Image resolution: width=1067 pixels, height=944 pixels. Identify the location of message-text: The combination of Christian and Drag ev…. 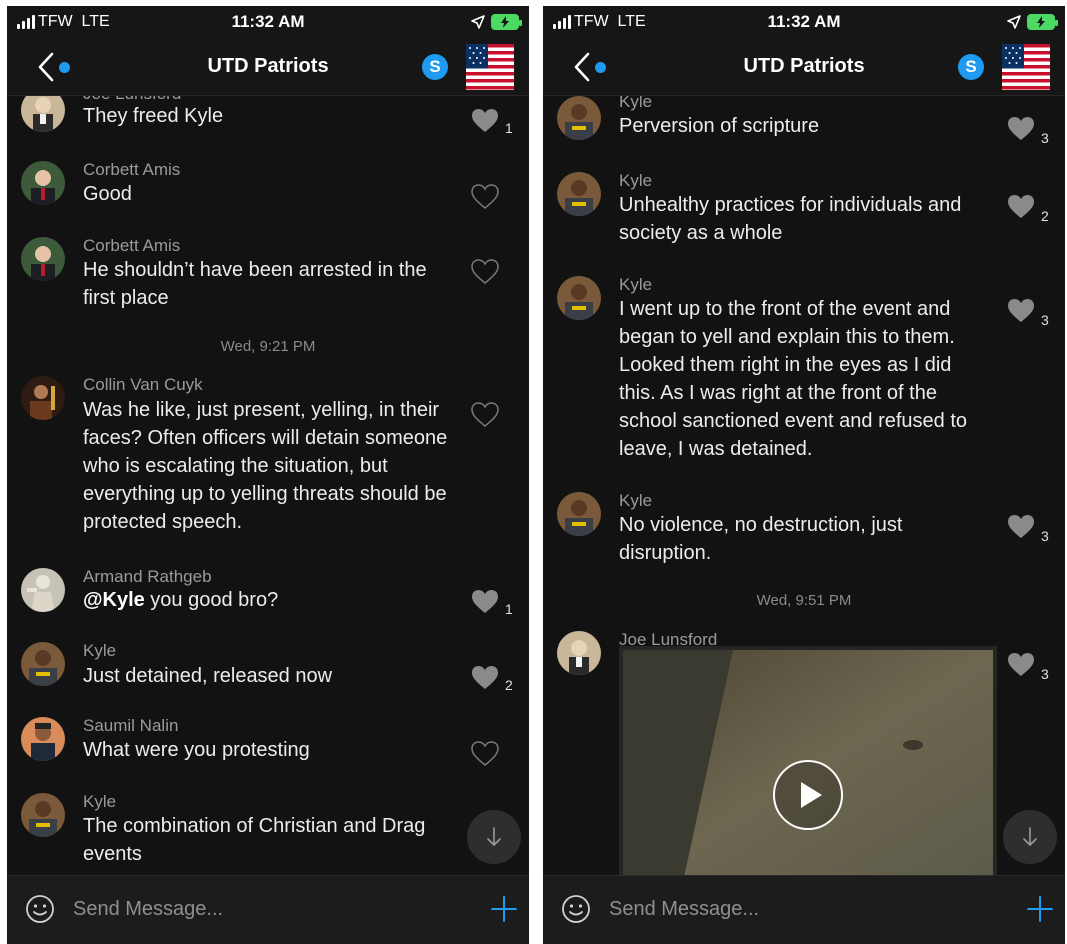
(254, 840).